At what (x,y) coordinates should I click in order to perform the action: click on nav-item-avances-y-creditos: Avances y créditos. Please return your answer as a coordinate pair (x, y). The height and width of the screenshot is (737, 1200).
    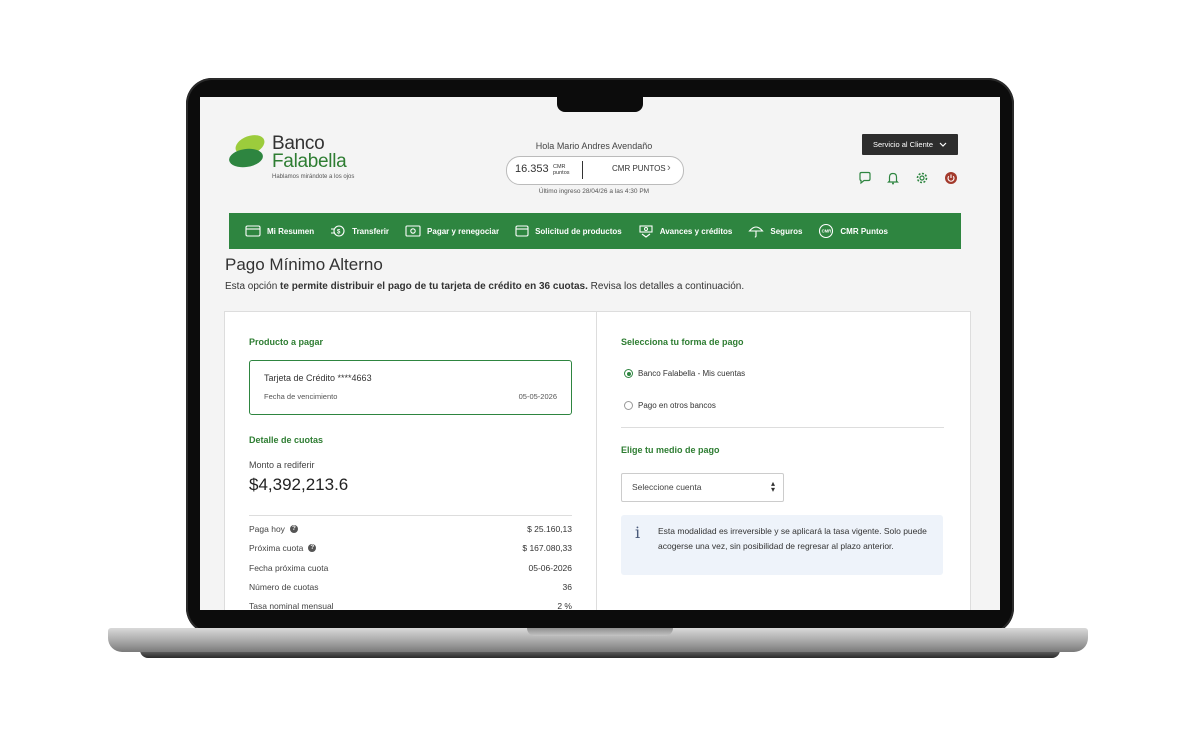
    Looking at the image, I should click on (685, 231).